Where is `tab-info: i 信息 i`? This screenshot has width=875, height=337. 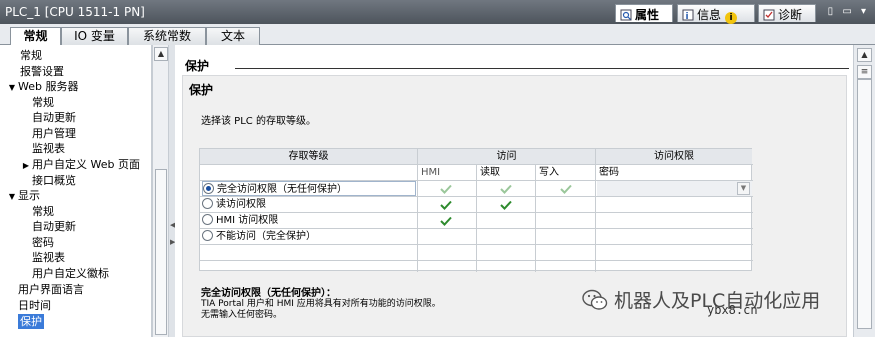
tab-info: i 信息 i is located at coordinates (716, 14).